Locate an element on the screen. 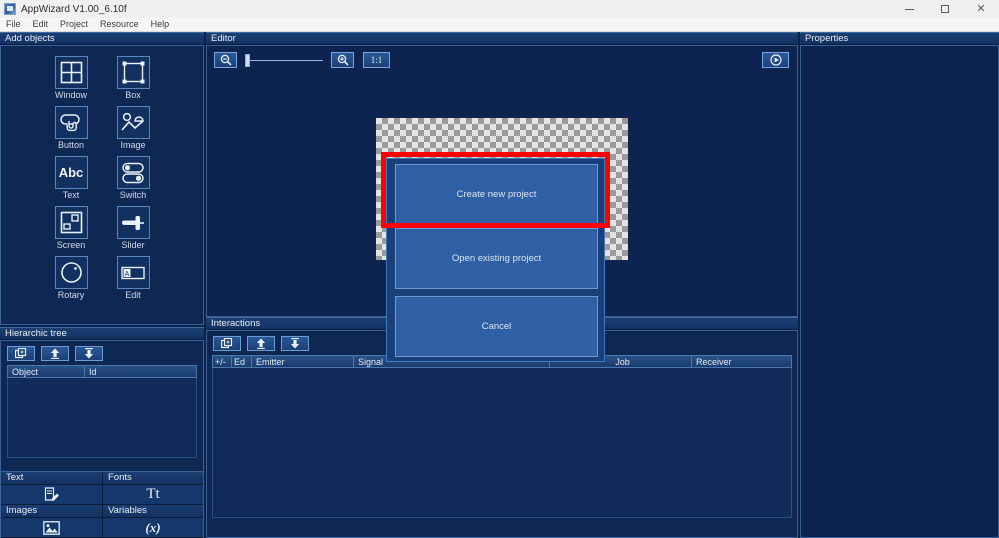 The height and width of the screenshot is (538, 999). close-icon: ✕ is located at coordinates (981, 8).